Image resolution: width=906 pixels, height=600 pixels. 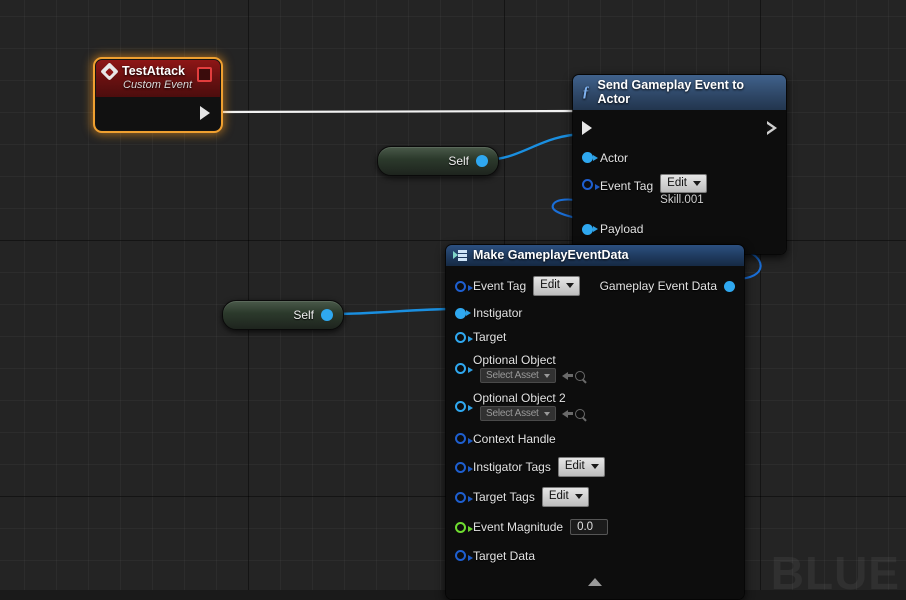 I want to click on pin-label-context-handle: Context Handle, so click(x=514, y=438).